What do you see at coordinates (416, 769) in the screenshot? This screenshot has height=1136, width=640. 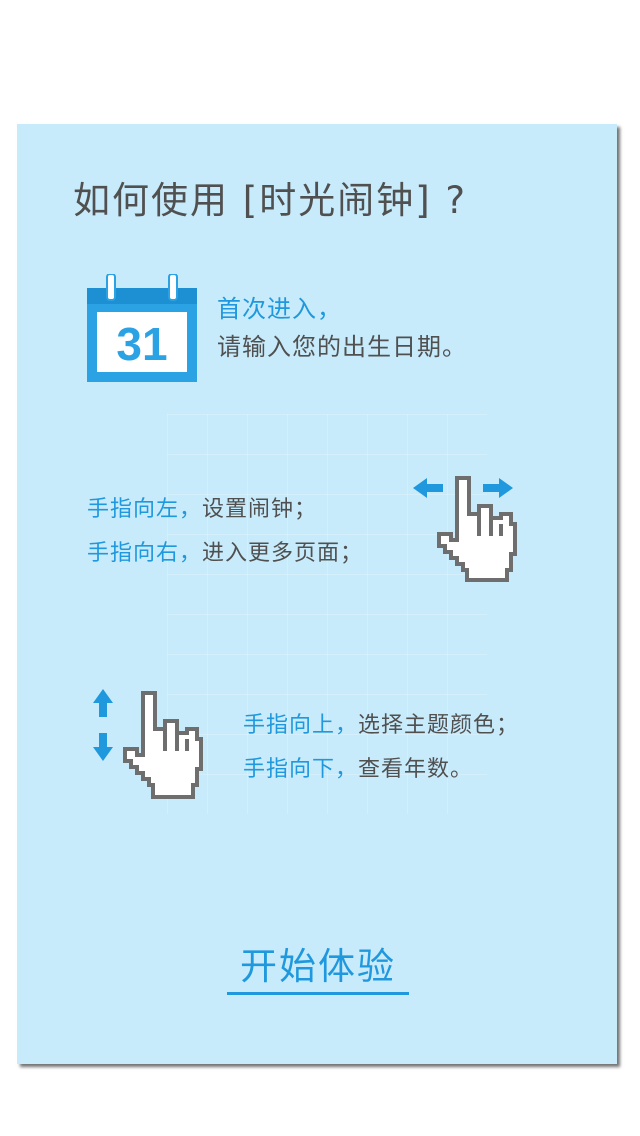 I see `swipe-down-text: 查看年数。` at bounding box center [416, 769].